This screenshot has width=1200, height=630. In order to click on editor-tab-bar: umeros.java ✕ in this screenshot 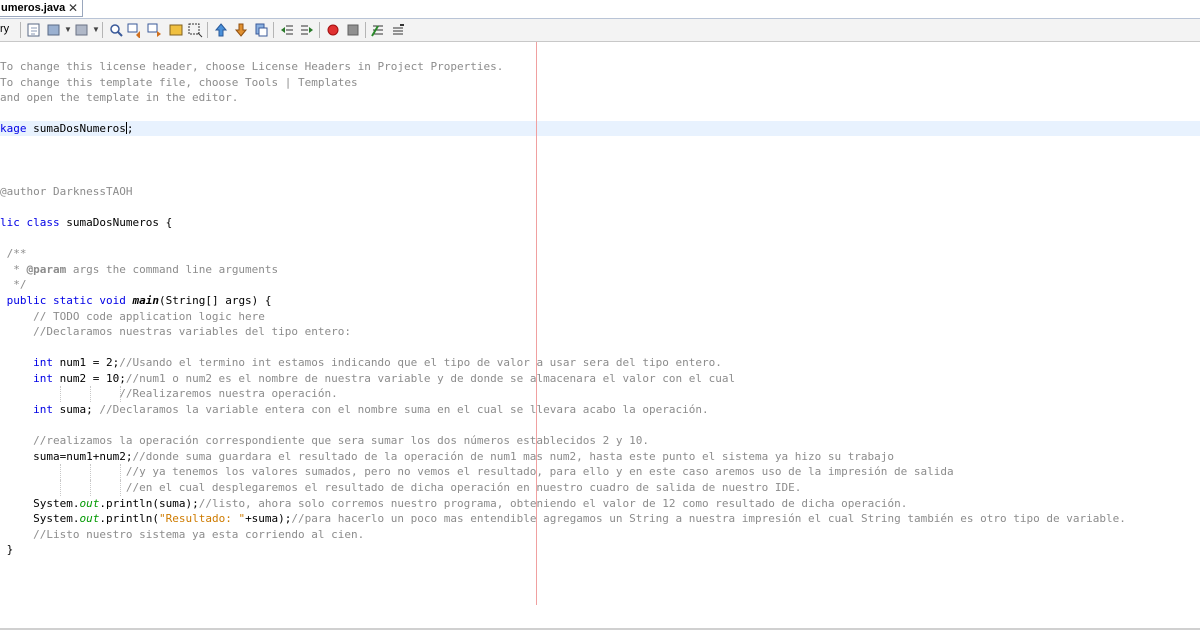, I will do `click(600, 9)`.